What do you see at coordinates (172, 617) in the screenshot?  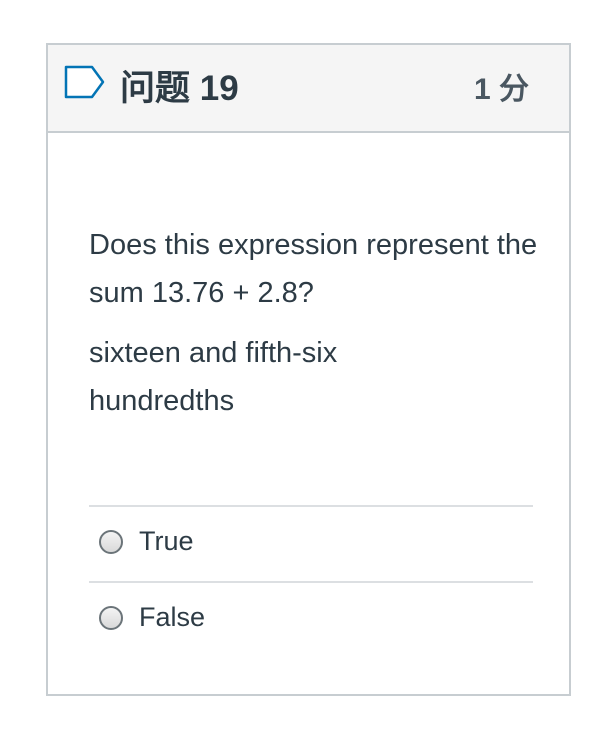 I see `answer-label-false: False` at bounding box center [172, 617].